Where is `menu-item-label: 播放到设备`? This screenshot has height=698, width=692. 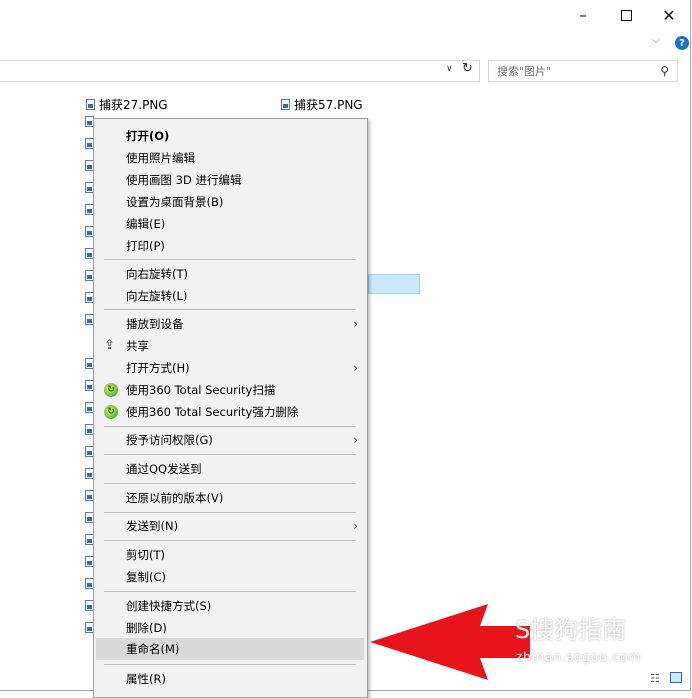 menu-item-label: 播放到设备 is located at coordinates (155, 324).